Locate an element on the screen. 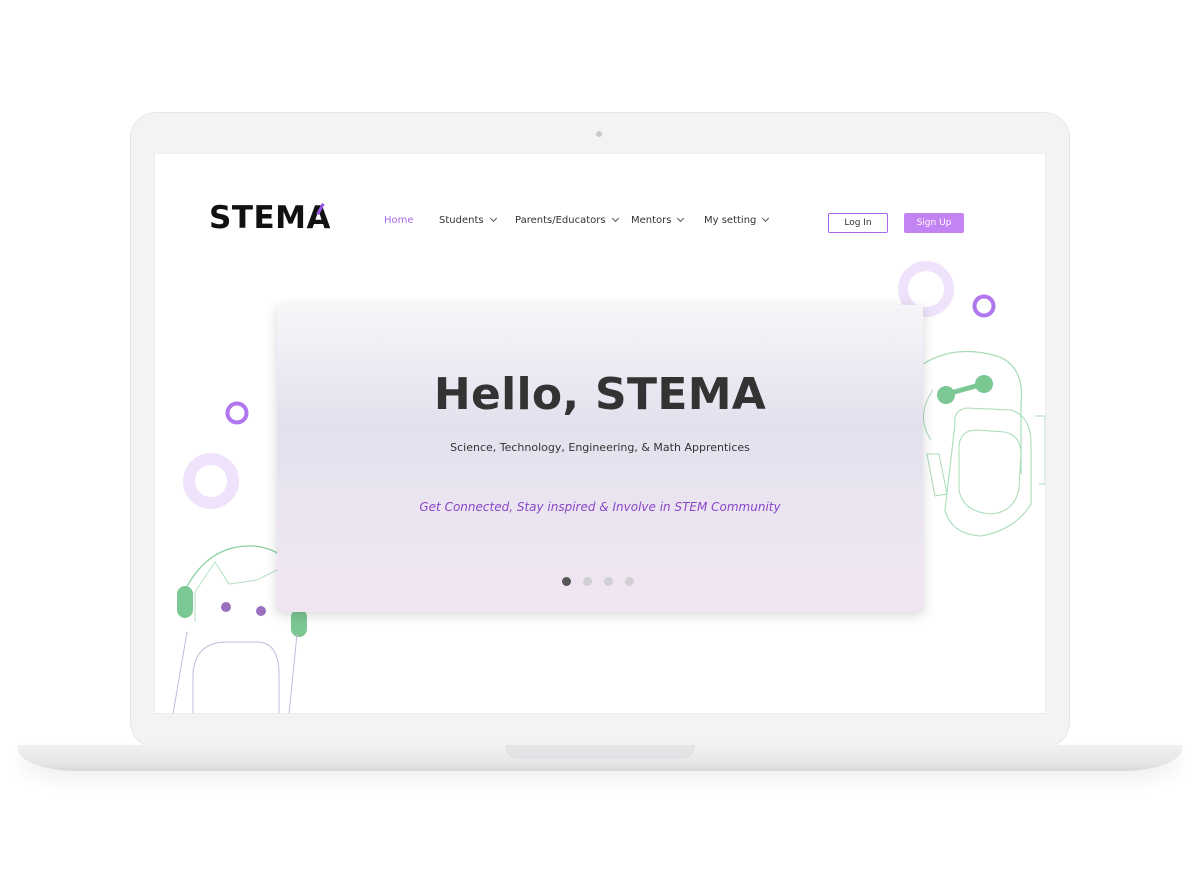 The height and width of the screenshot is (870, 1200). nav-item-mentors: Mentors is located at coordinates (658, 221).